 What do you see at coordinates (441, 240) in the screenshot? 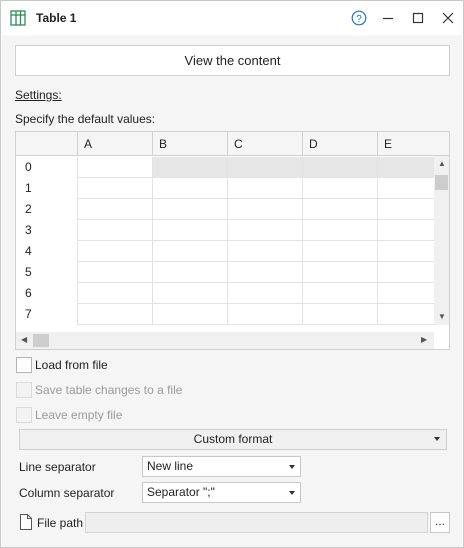
I see `vertical-scrollbar: ▲ ▼` at bounding box center [441, 240].